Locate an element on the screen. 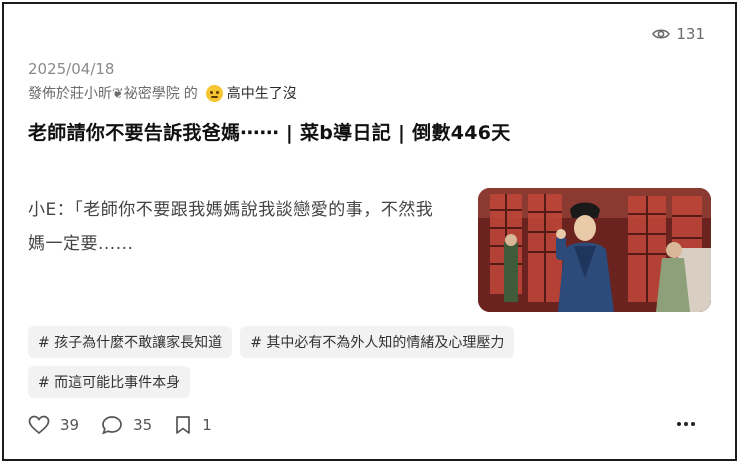 The image size is (740, 464). action-bar: 39 35 1 is located at coordinates (131, 425).